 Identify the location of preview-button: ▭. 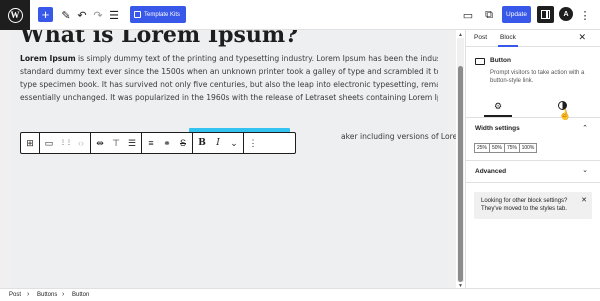
(468, 15).